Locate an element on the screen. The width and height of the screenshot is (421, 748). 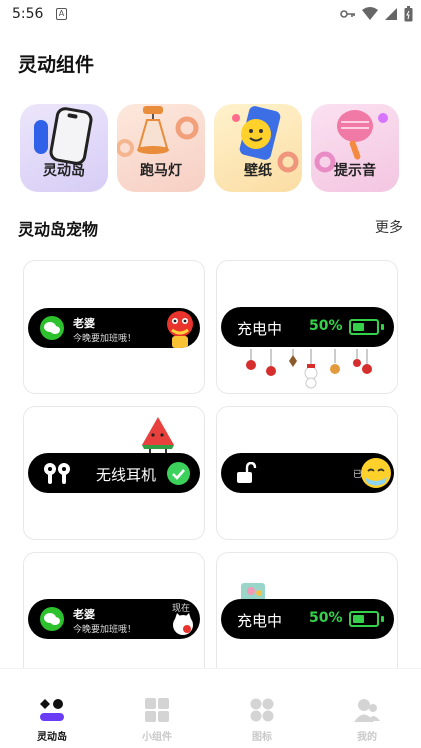
earbuds-icon is located at coordinates (57, 473).